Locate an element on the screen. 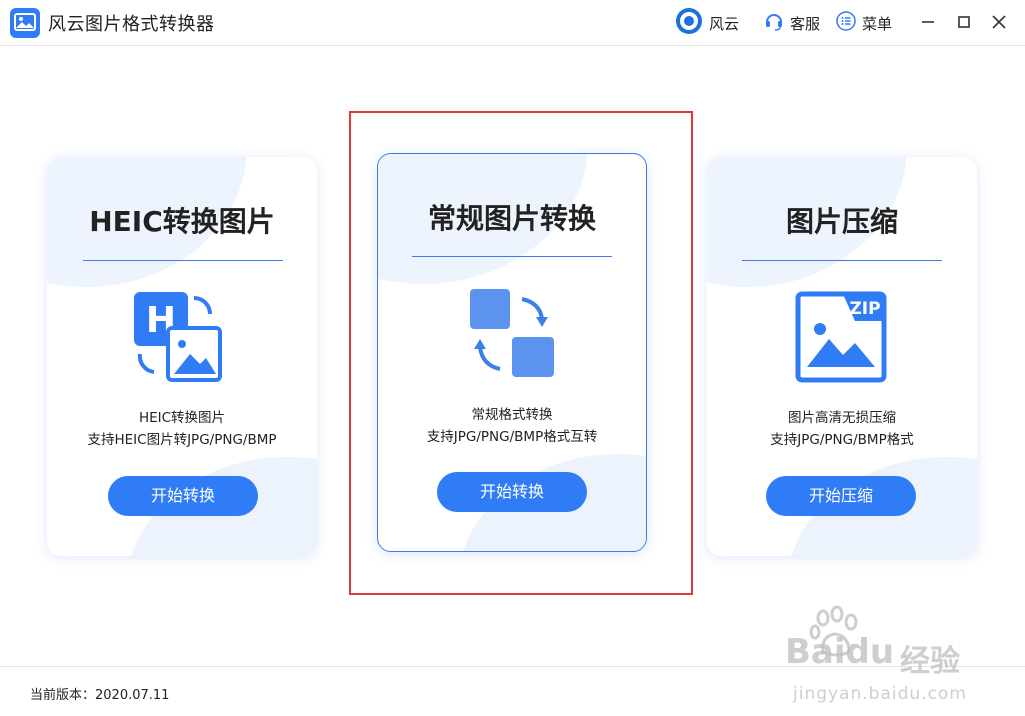  app-title: 风云图片格式转换器 is located at coordinates (131, 24).